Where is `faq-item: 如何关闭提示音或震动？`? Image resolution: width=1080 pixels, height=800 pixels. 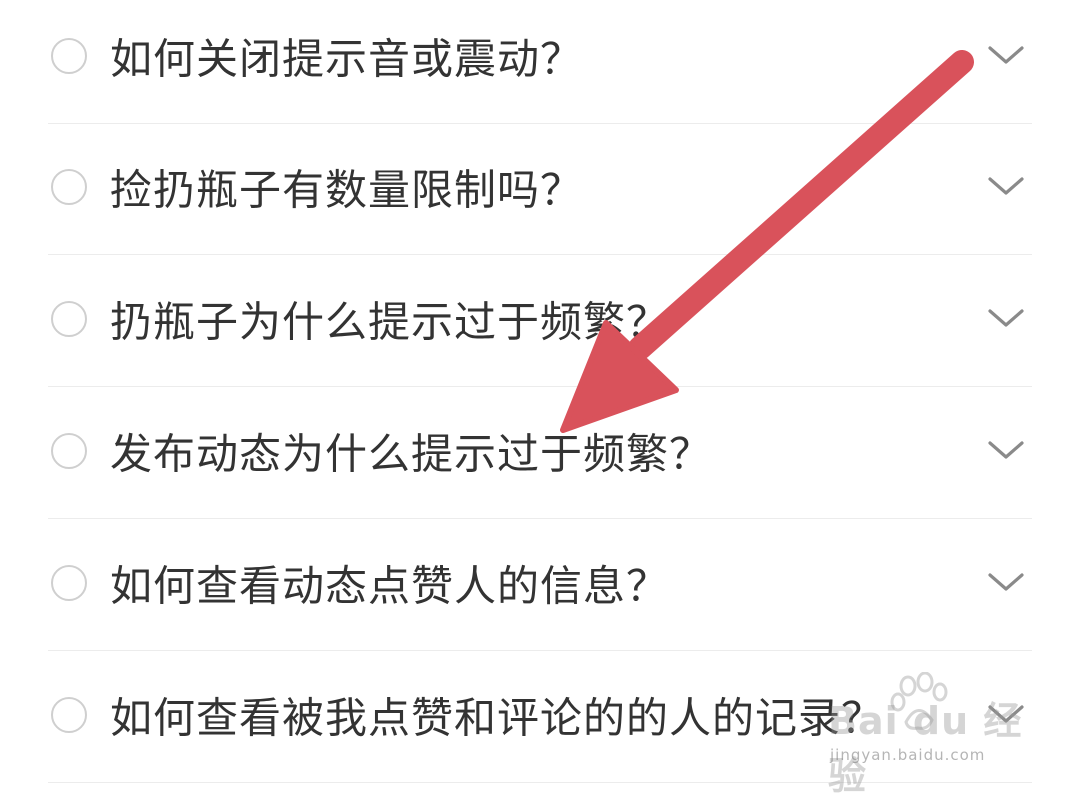
faq-item: 如何关闭提示音或震动？ is located at coordinates (540, 62).